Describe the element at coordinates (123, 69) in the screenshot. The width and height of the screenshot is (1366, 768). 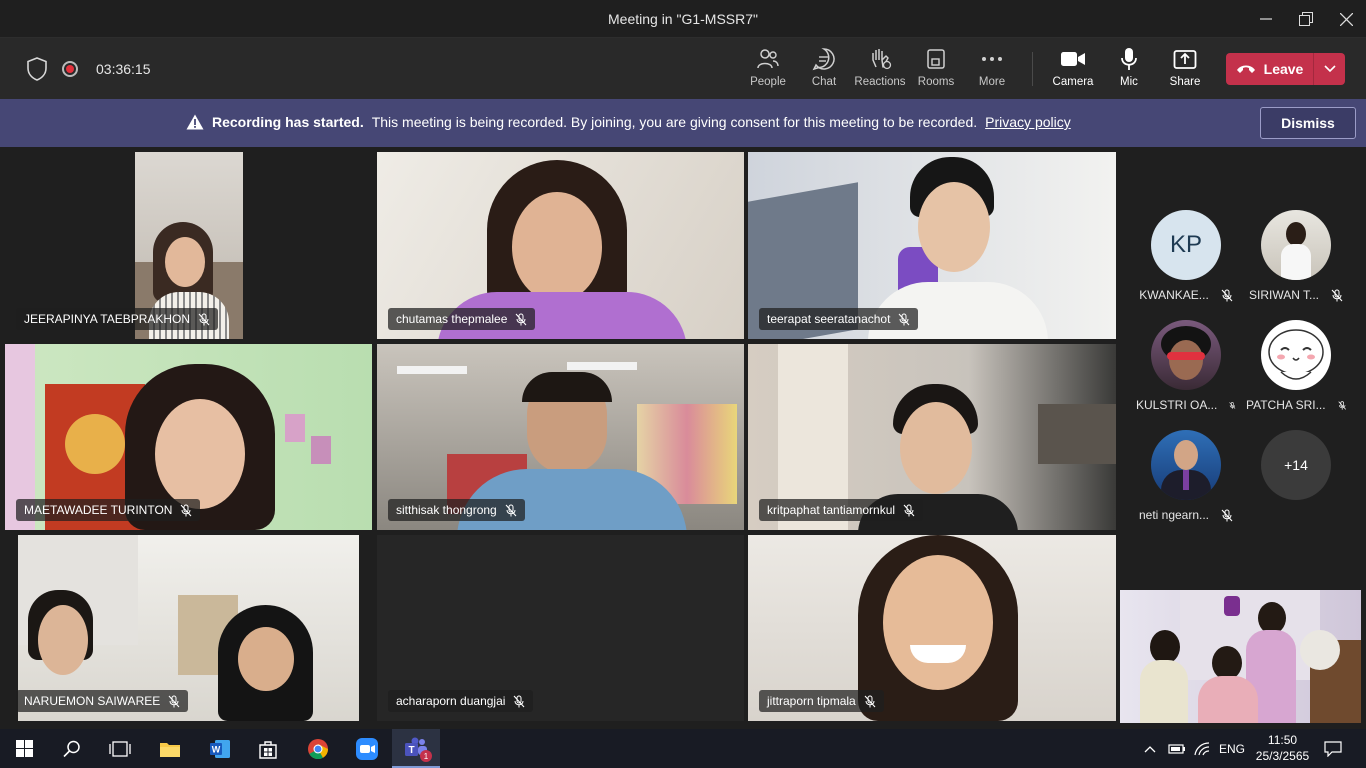
I see `meeting-timer: 03:36:15` at that location.